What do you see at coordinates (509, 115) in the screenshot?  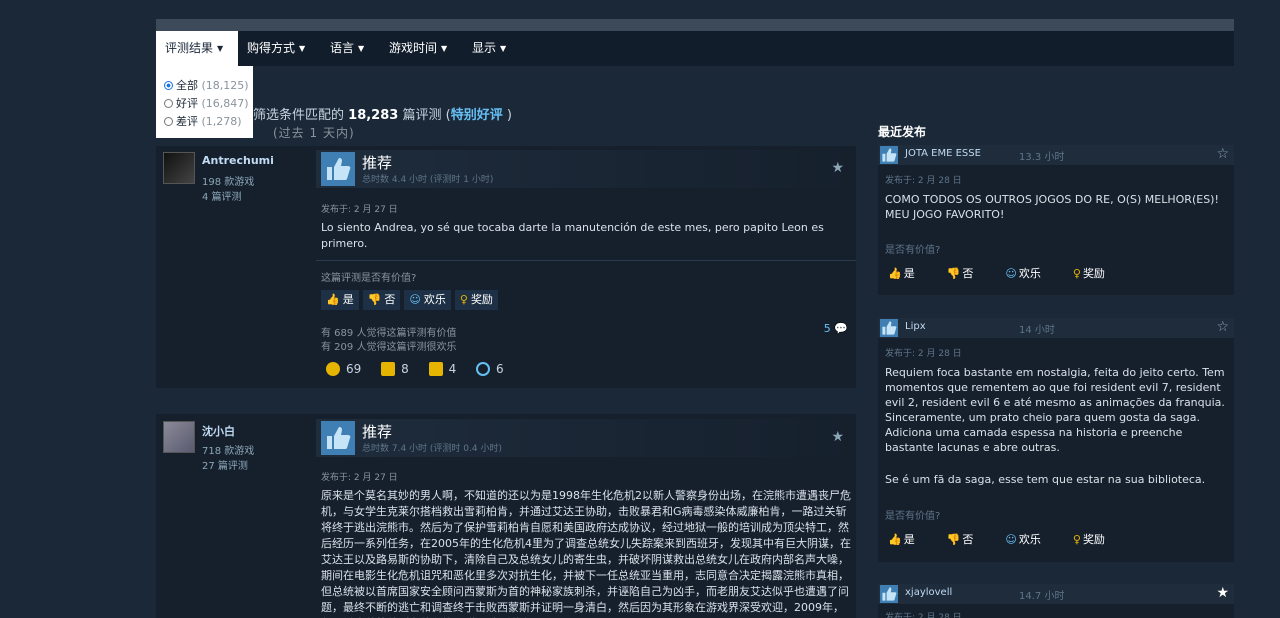 I see `summary-close: )` at bounding box center [509, 115].